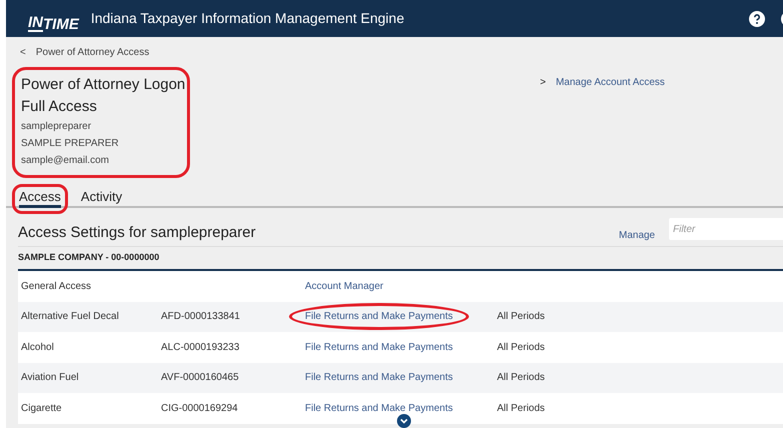  What do you see at coordinates (200, 378) in the screenshot?
I see `table-cell-text: AVF-0000160465` at bounding box center [200, 378].